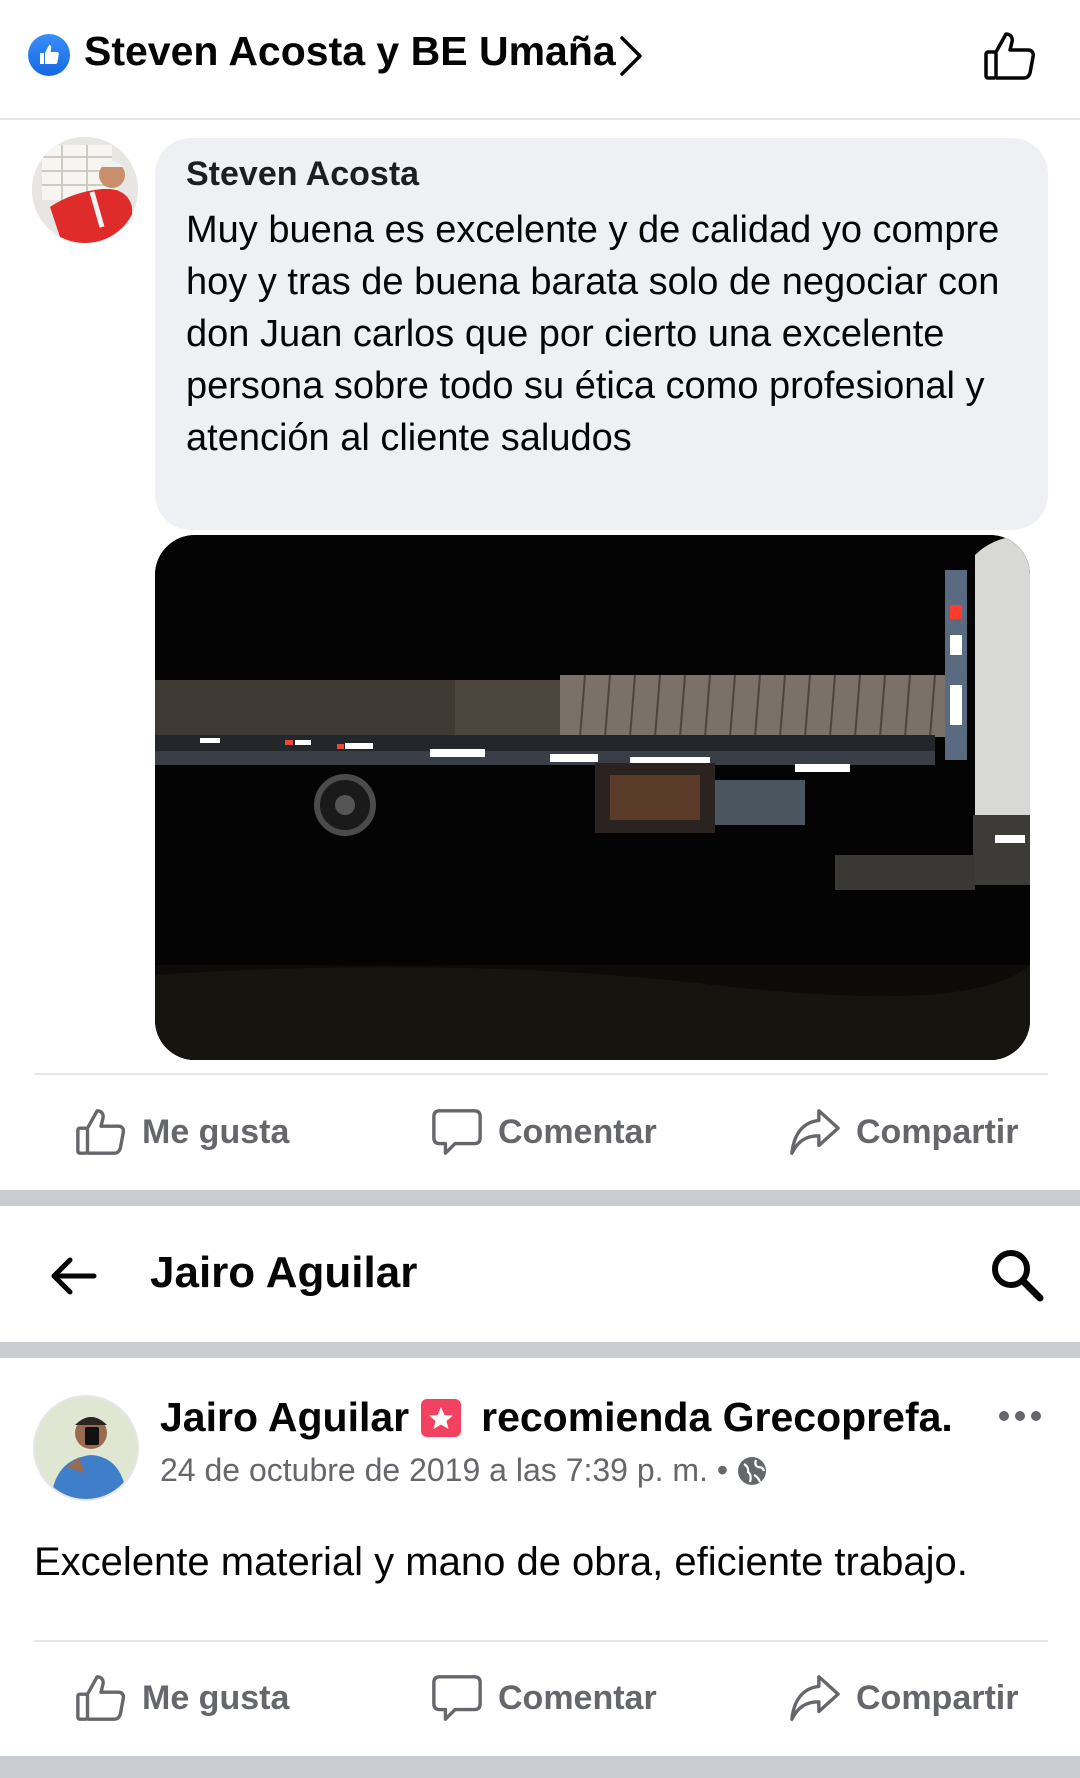 Image resolution: width=1080 pixels, height=1778 pixels. I want to click on comment-thread-header: Steven Acosta y BE Umaña, so click(540, 60).